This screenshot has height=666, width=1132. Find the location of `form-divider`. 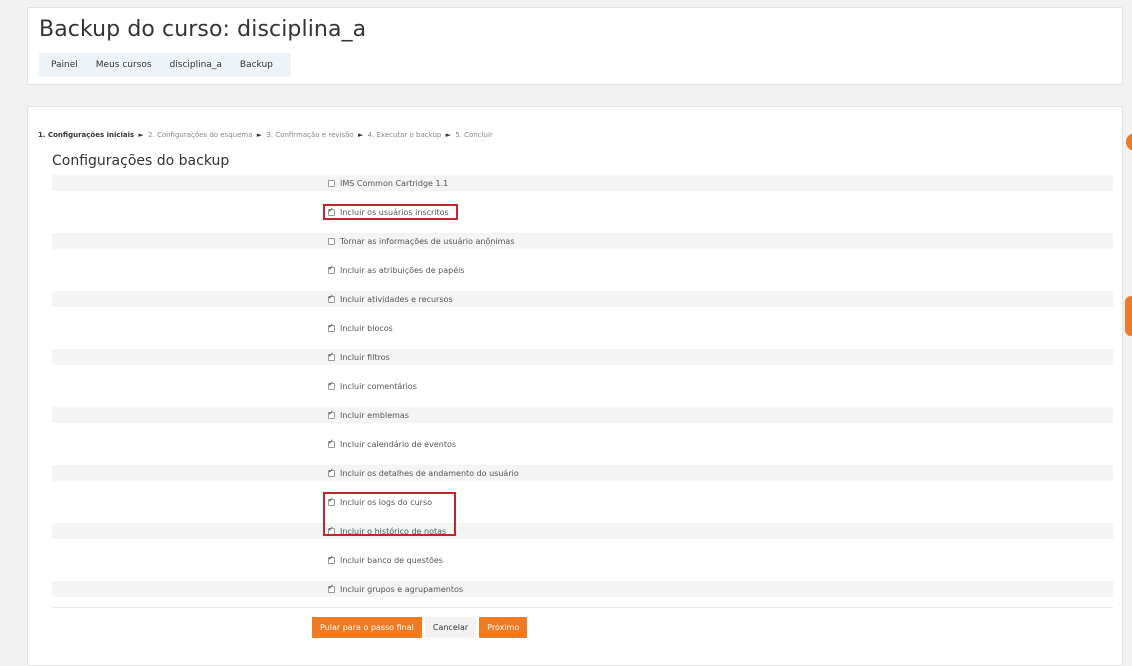

form-divider is located at coordinates (582, 607).